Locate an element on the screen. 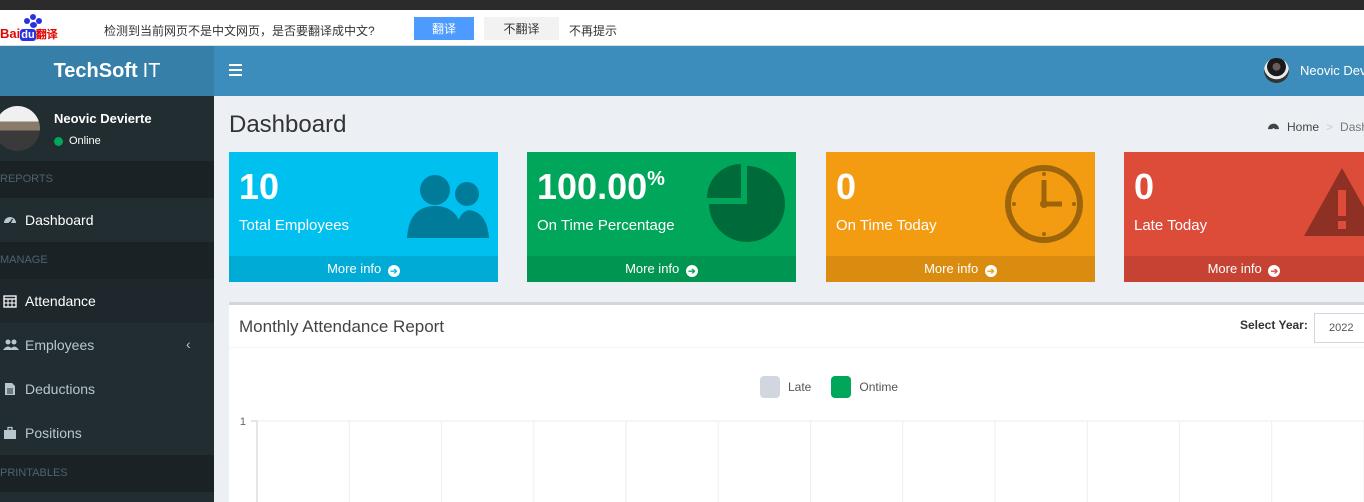 This screenshot has width=1364, height=502. chevron-left-icon: ‹ is located at coordinates (188, 344).